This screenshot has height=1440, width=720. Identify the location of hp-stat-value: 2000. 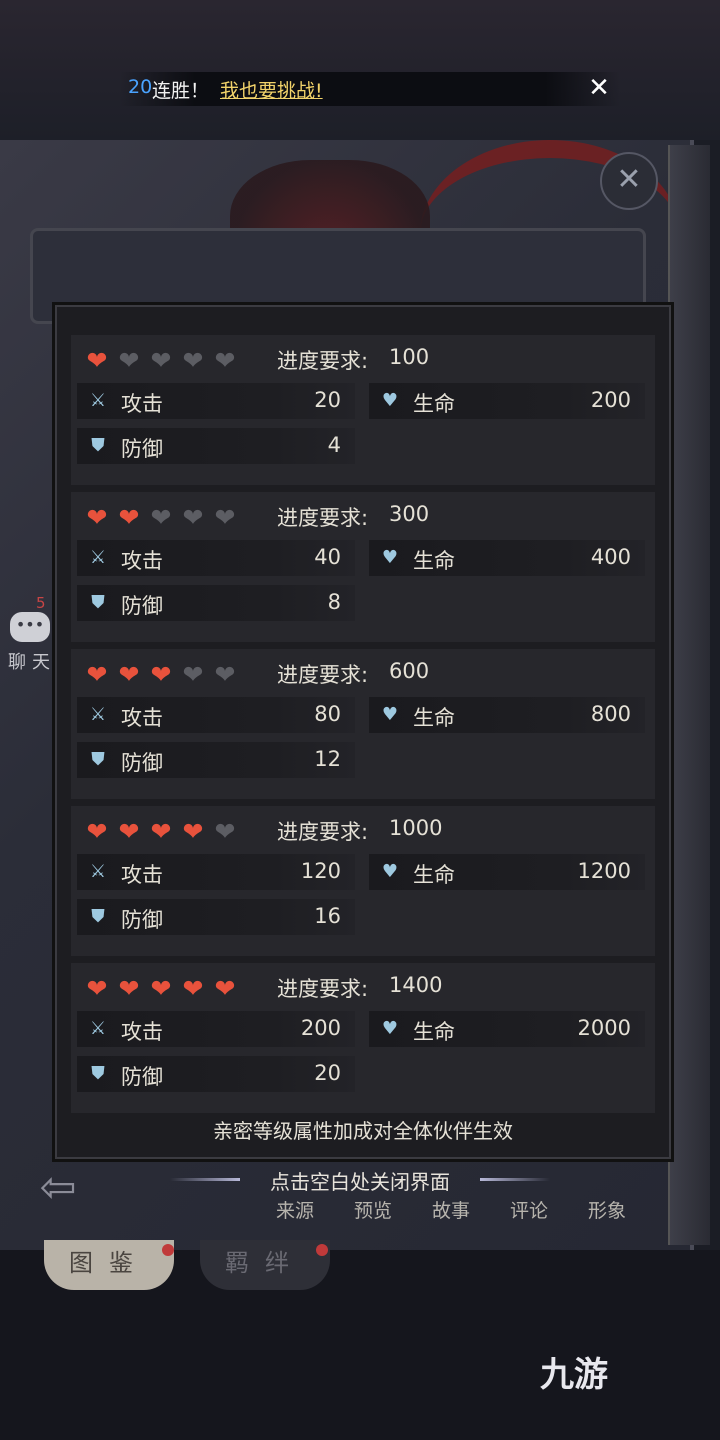
(604, 1028).